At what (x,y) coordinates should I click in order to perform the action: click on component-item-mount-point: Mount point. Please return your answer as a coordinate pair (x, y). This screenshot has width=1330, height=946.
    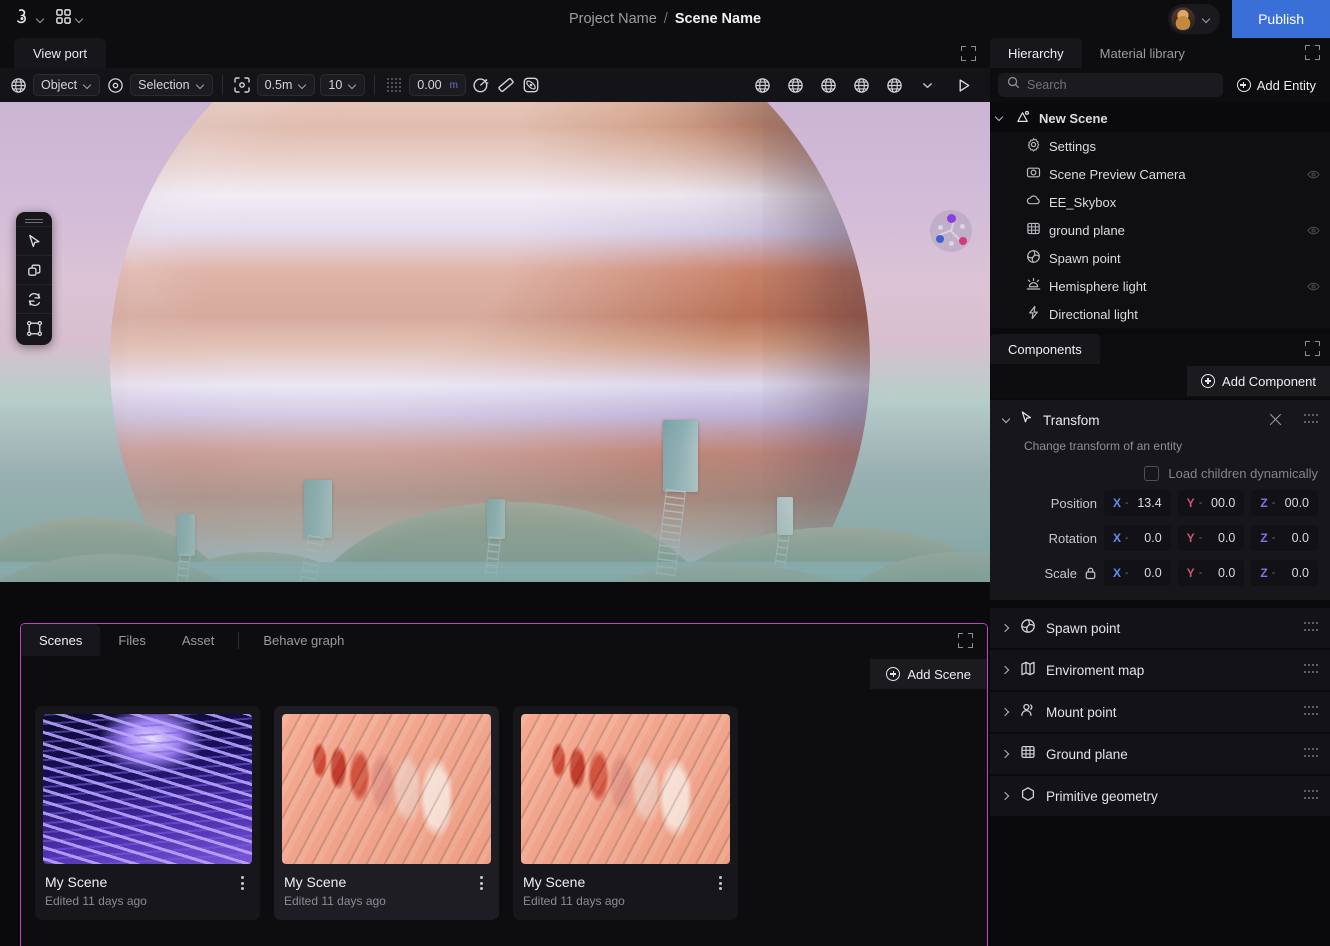
    Looking at the image, I should click on (1160, 712).